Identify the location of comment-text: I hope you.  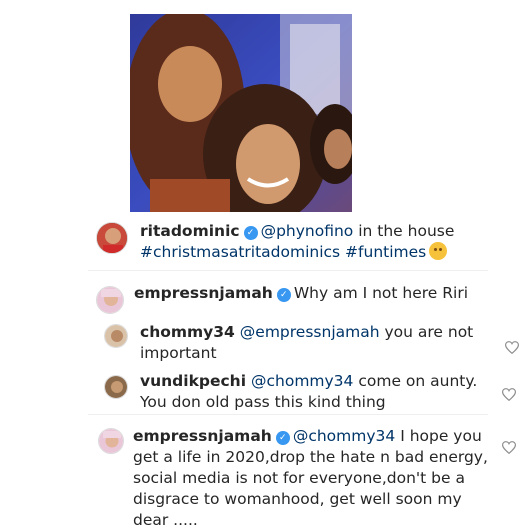
(438, 436).